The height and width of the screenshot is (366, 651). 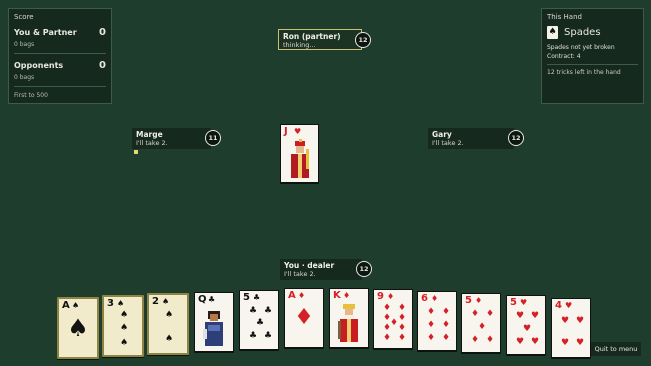 I want to click on seat-east: Gary I'll take 2. 12, so click(x=476, y=138).